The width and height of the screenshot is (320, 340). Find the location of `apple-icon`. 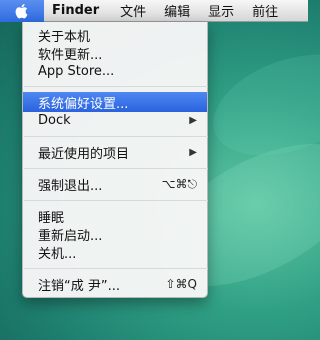

apple-icon is located at coordinates (22, 11).